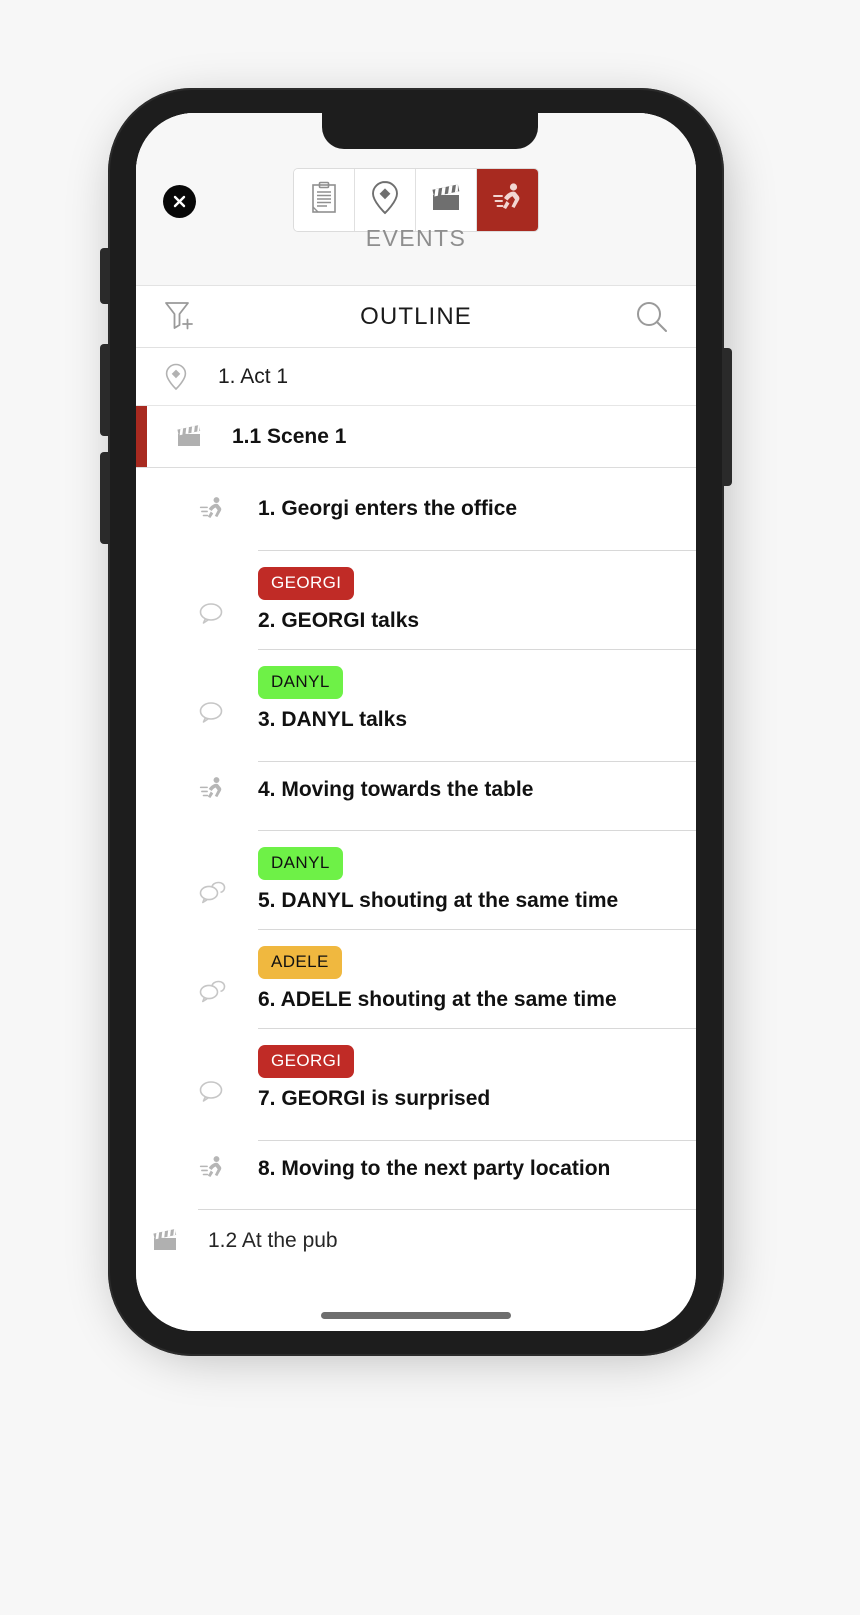  I want to click on event-row: ADELE 6. ADELE shouting at the same time, so click(416, 978).